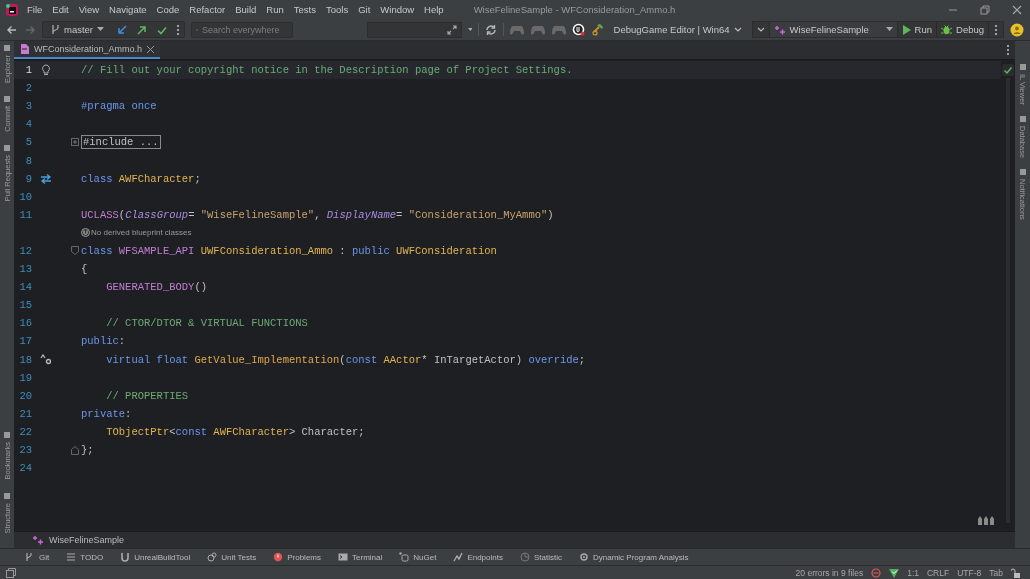 This screenshot has height=579, width=1030. Describe the element at coordinates (25, 269) in the screenshot. I see `line-number: 13` at that location.